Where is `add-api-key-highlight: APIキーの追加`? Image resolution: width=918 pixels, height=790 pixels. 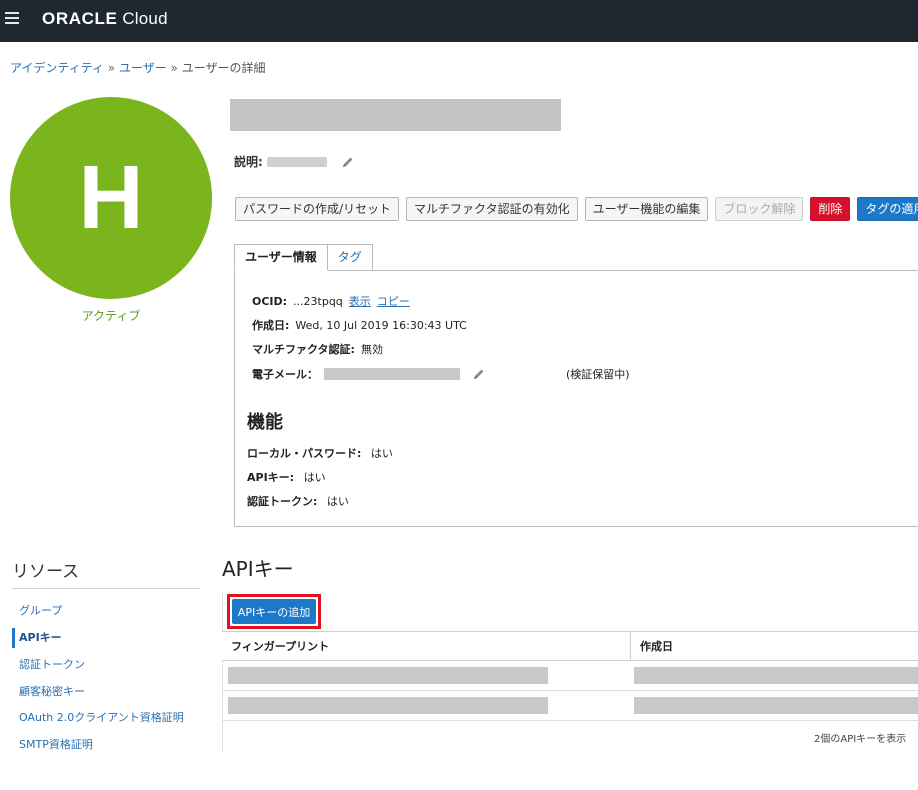 add-api-key-highlight: APIキーの追加 is located at coordinates (274, 611).